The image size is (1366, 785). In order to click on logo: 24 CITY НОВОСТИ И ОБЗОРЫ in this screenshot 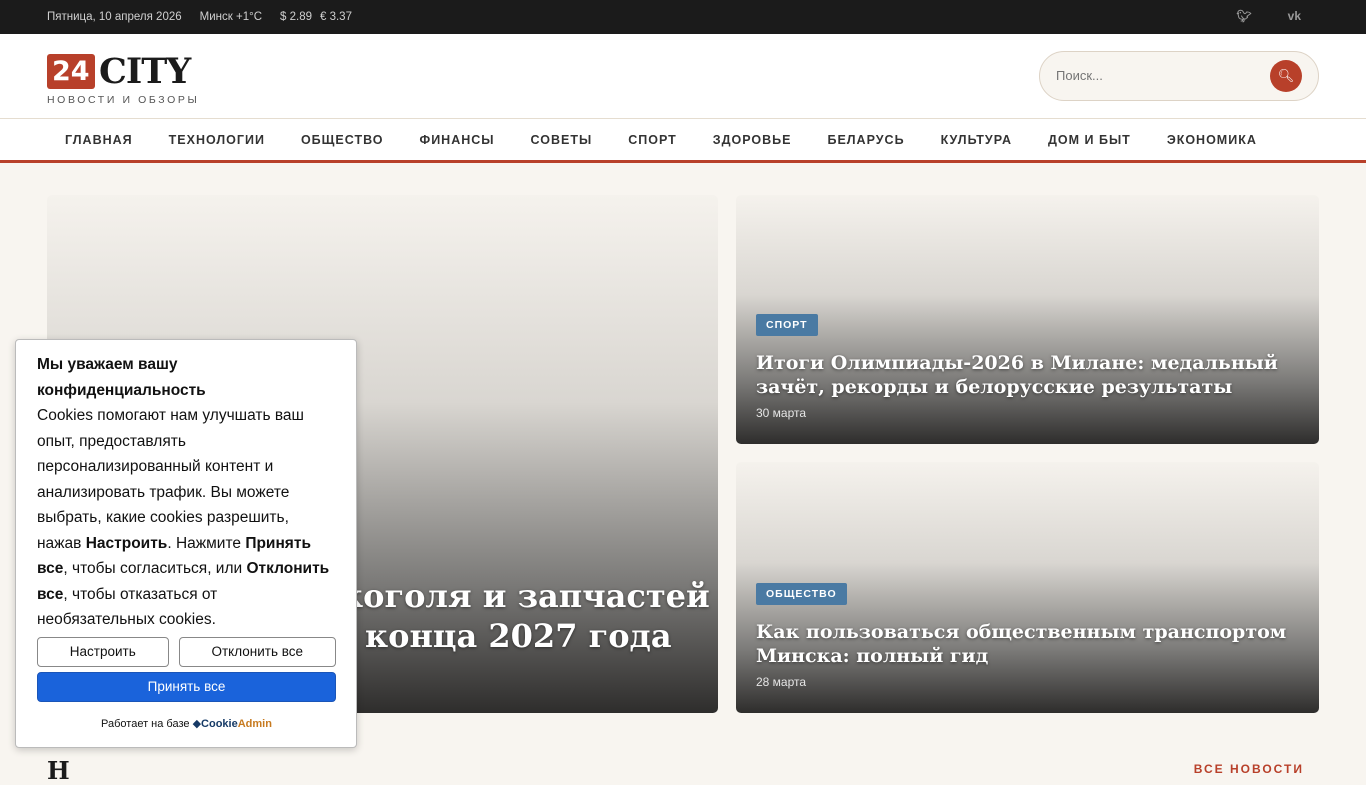, I will do `click(123, 78)`.